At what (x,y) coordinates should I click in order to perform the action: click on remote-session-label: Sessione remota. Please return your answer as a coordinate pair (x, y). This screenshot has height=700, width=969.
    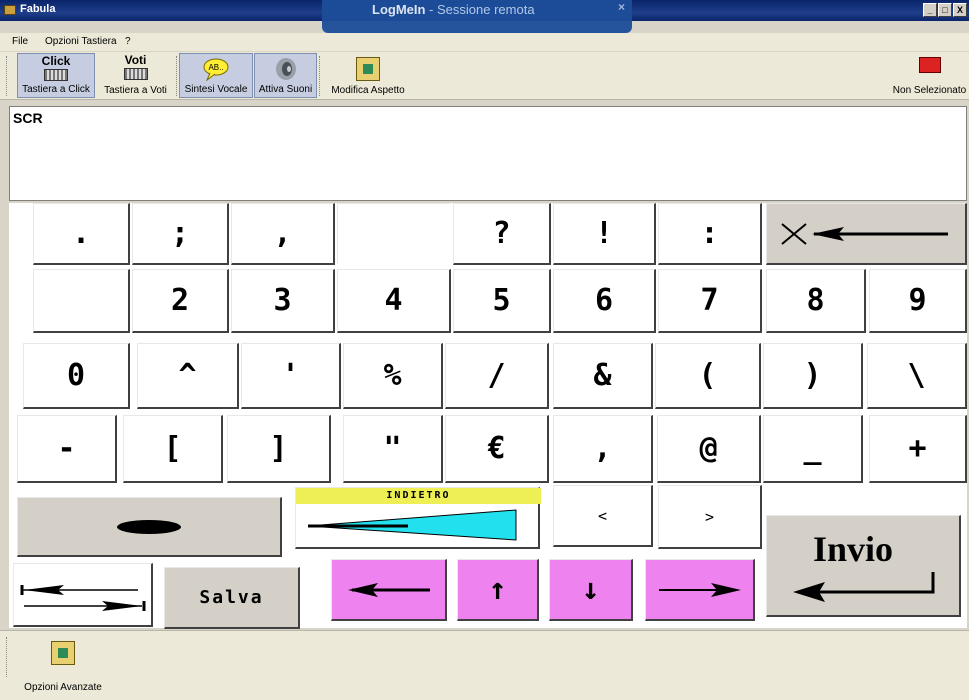
    Looking at the image, I should click on (486, 9).